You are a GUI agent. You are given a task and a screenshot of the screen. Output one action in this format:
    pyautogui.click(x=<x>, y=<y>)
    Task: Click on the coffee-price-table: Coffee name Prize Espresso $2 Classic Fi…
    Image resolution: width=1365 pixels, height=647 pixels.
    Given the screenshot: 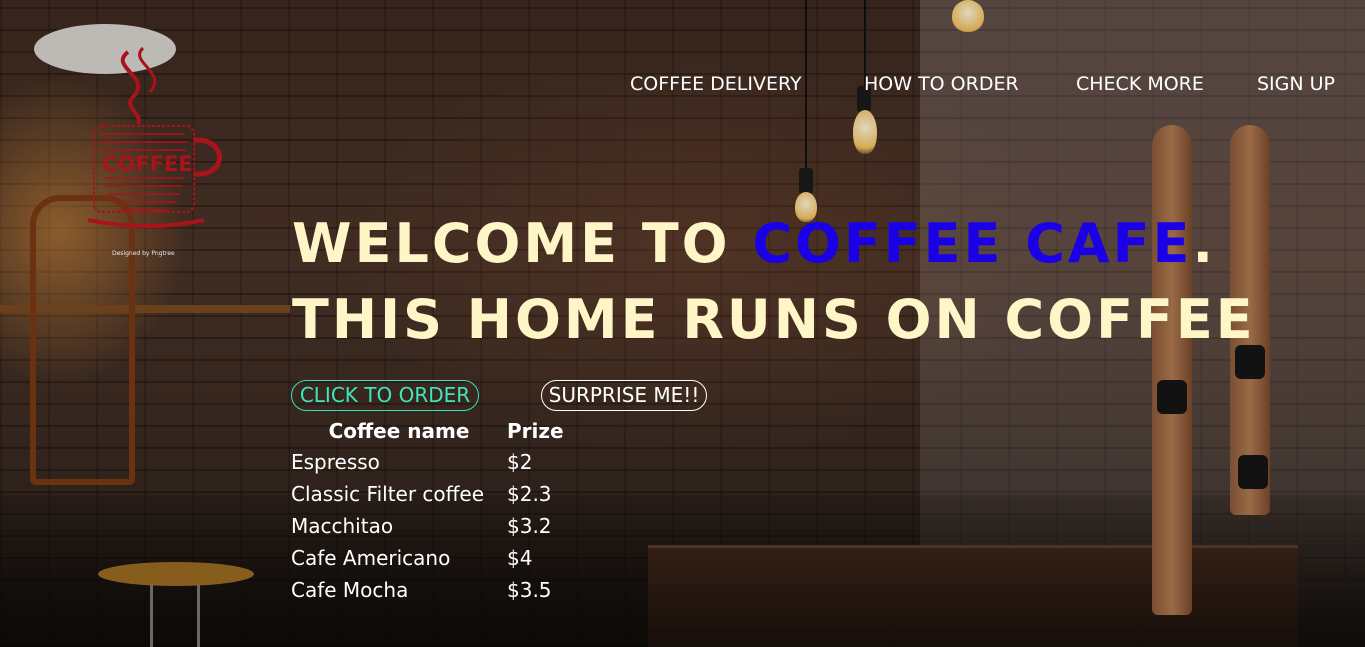 What is the action you would take?
    pyautogui.click(x=434, y=511)
    